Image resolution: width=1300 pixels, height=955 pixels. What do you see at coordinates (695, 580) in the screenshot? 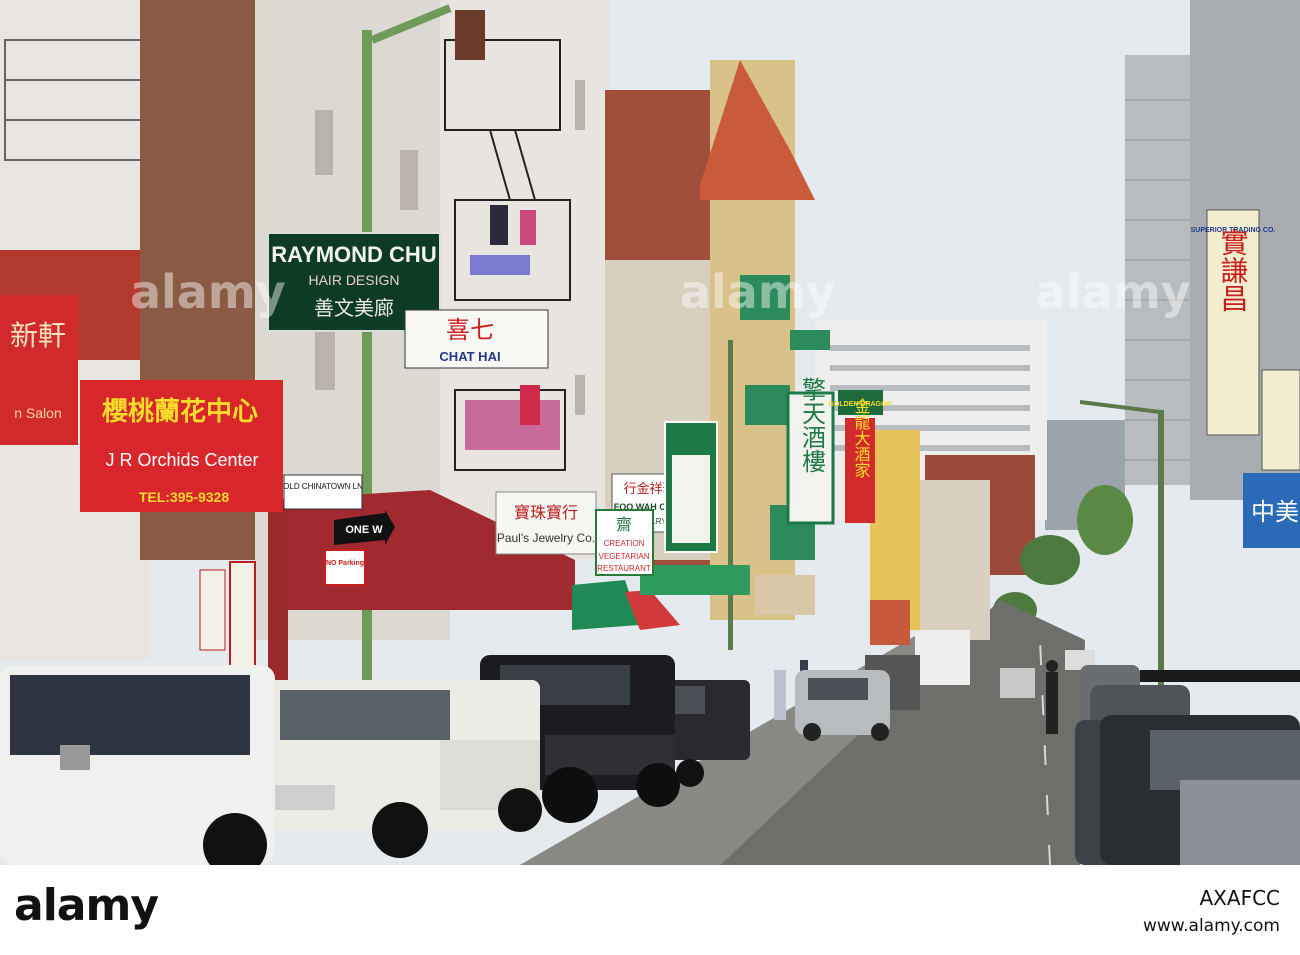
I see `green-storefront` at bounding box center [695, 580].